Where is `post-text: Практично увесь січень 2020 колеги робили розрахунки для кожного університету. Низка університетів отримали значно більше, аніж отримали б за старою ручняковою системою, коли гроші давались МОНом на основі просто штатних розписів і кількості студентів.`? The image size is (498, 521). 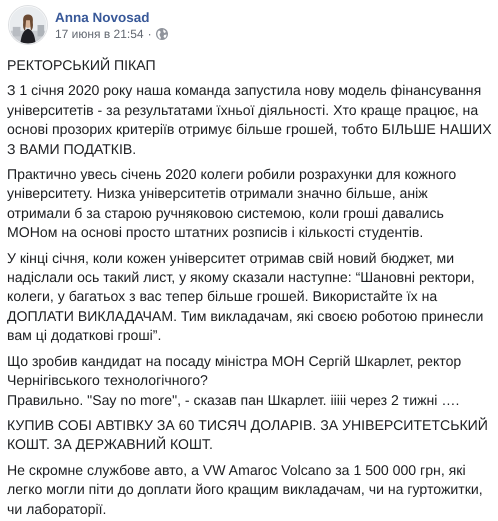
post-text: Практично увесь січень 2020 колеги робили розрахунки для кожного університету. Низка університетів отримали значно більше, аніж отримали б за старою ручняковою системою, коли гроші давались МОНом на основі просто штатних розписів і кількості студентів. is located at coordinates (232, 203).